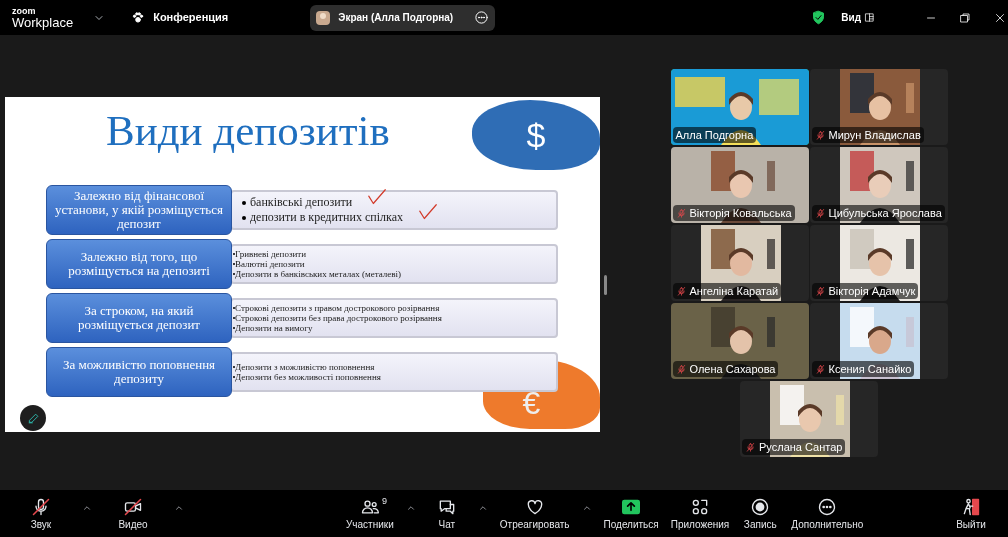 The height and width of the screenshot is (537, 1008). Describe the element at coordinates (700, 513) in the screenshot. I see `toolbar-button: Приложения` at that location.